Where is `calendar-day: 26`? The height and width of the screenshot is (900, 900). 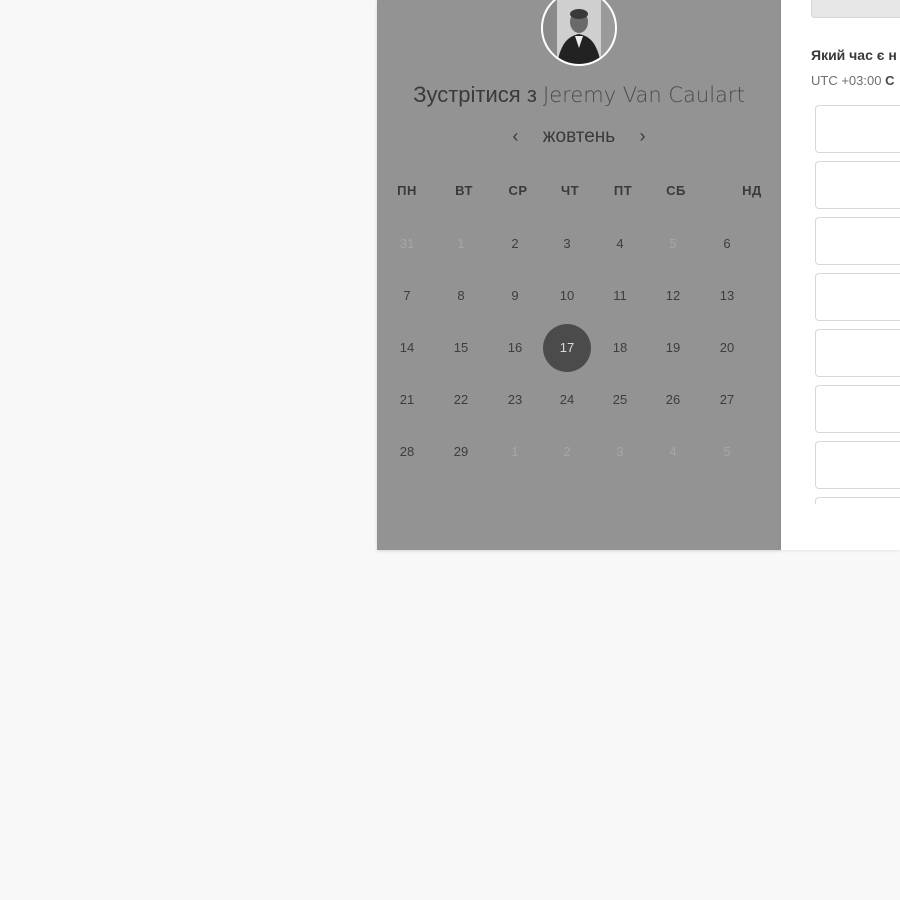 calendar-day: 26 is located at coordinates (673, 400).